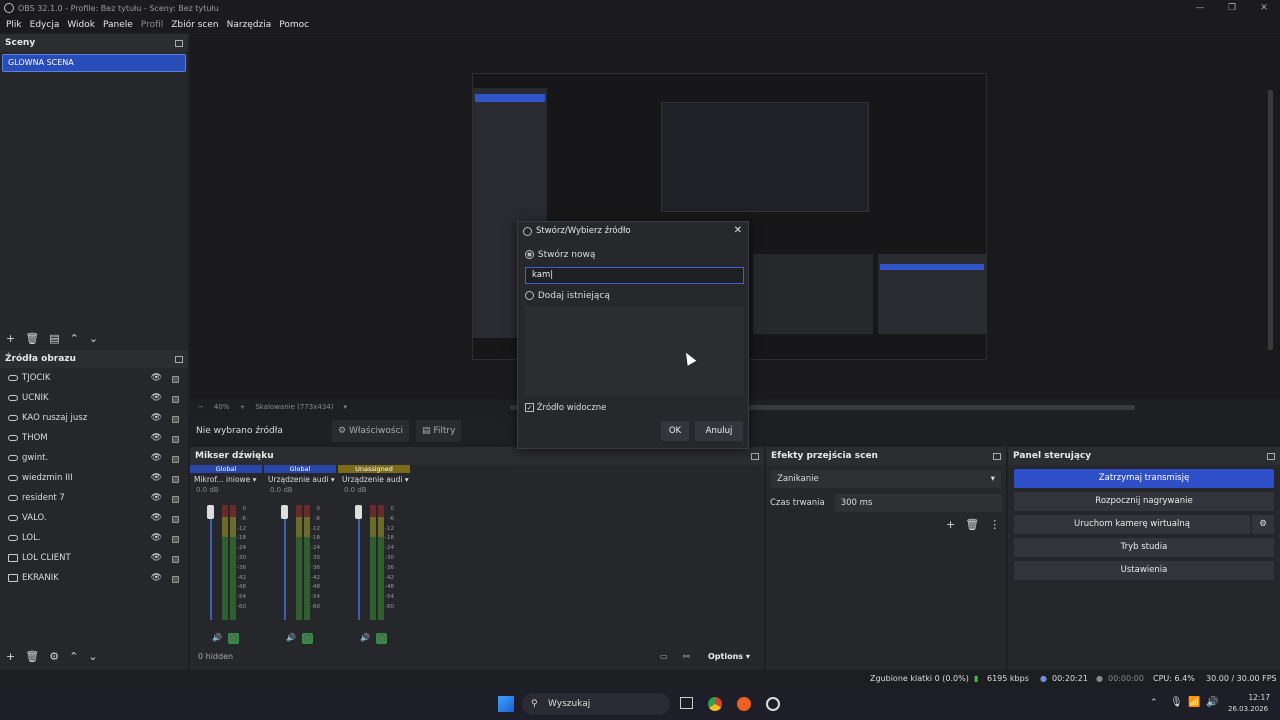 This screenshot has height=720, width=1280. I want to click on source-item: resident 7 👁, so click(94, 498).